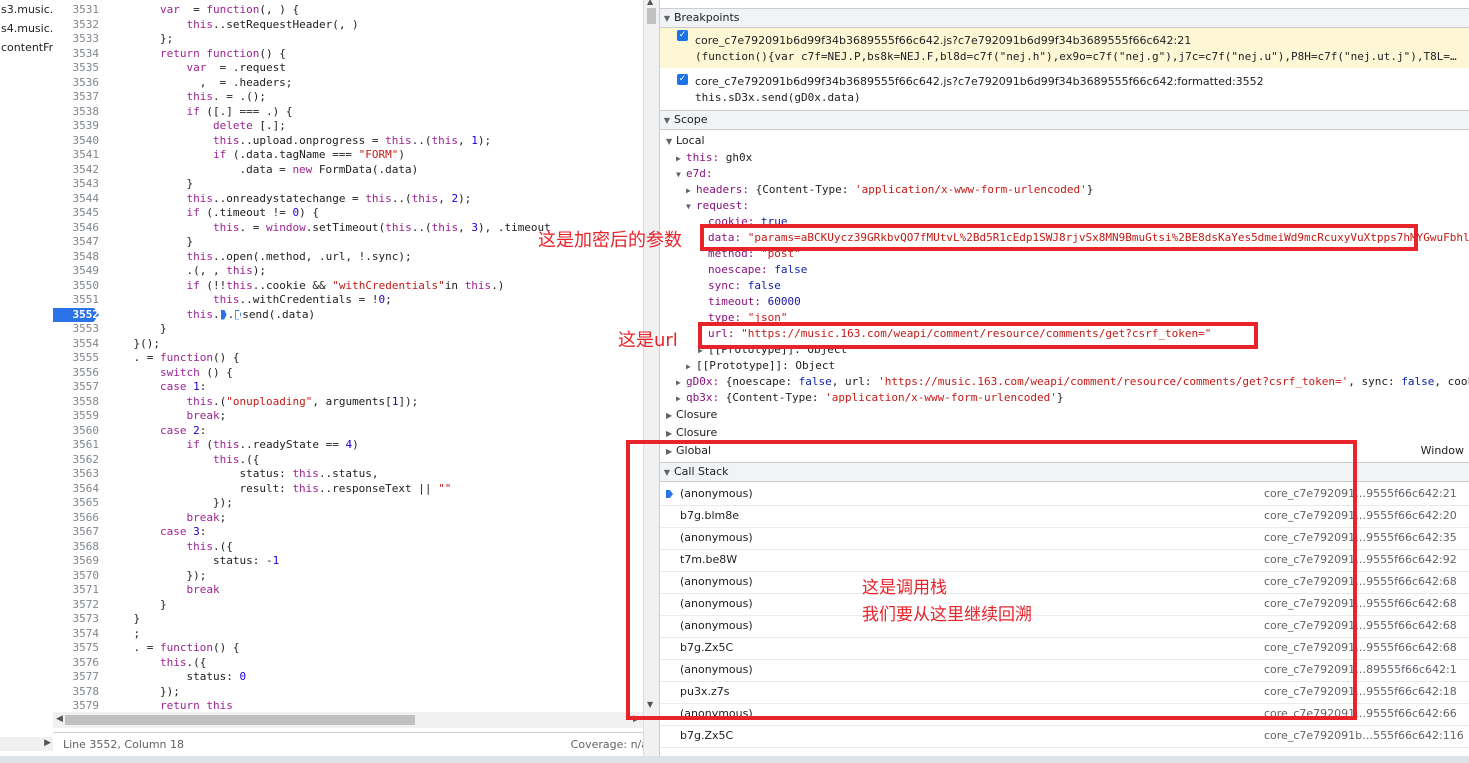  Describe the element at coordinates (76, 431) in the screenshot. I see `line-number: 3560` at that location.